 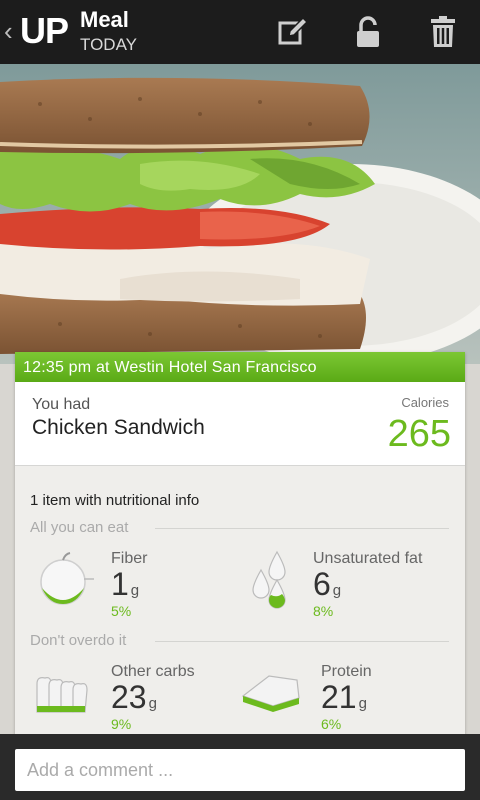 What do you see at coordinates (61, 404) in the screenshot?
I see `you-had-label: You had` at bounding box center [61, 404].